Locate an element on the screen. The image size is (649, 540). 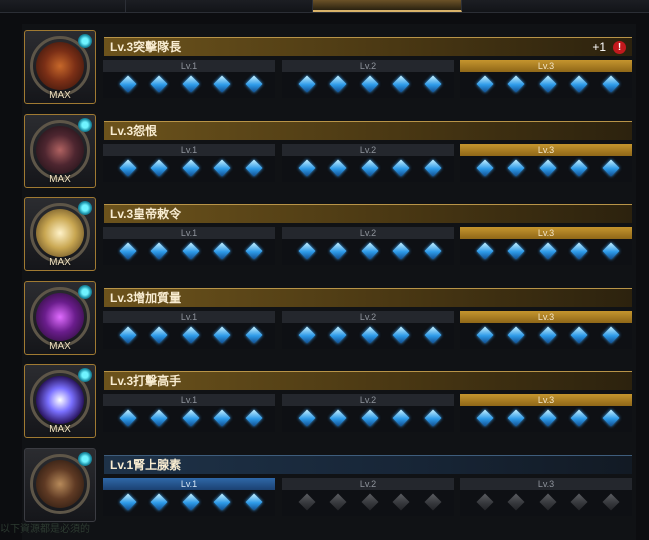
top-tab-bar is located at coordinates (324, 6).